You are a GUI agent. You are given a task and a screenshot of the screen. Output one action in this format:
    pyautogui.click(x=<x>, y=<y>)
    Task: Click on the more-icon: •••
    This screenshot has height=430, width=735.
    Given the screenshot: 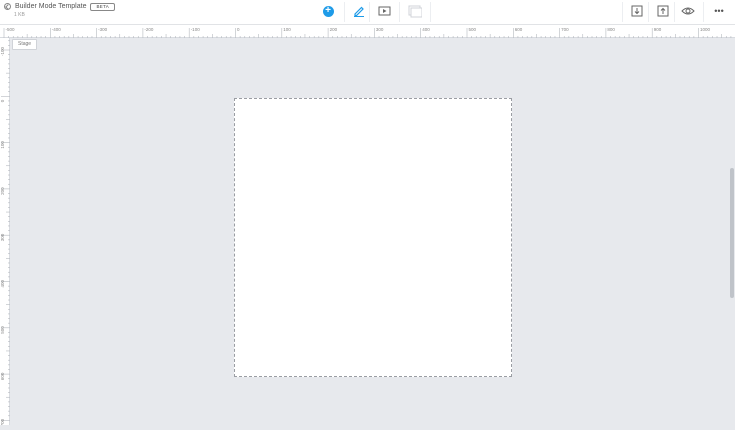 What is the action you would take?
    pyautogui.click(x=719, y=11)
    